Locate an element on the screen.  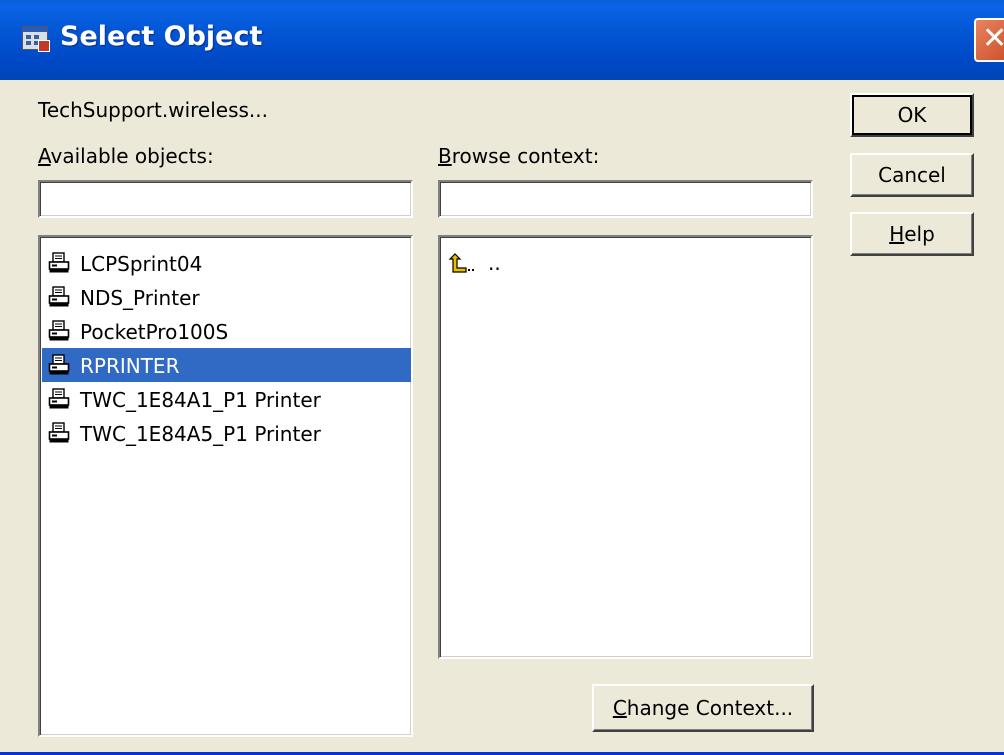
dialog-app-icon is located at coordinates (36, 39).